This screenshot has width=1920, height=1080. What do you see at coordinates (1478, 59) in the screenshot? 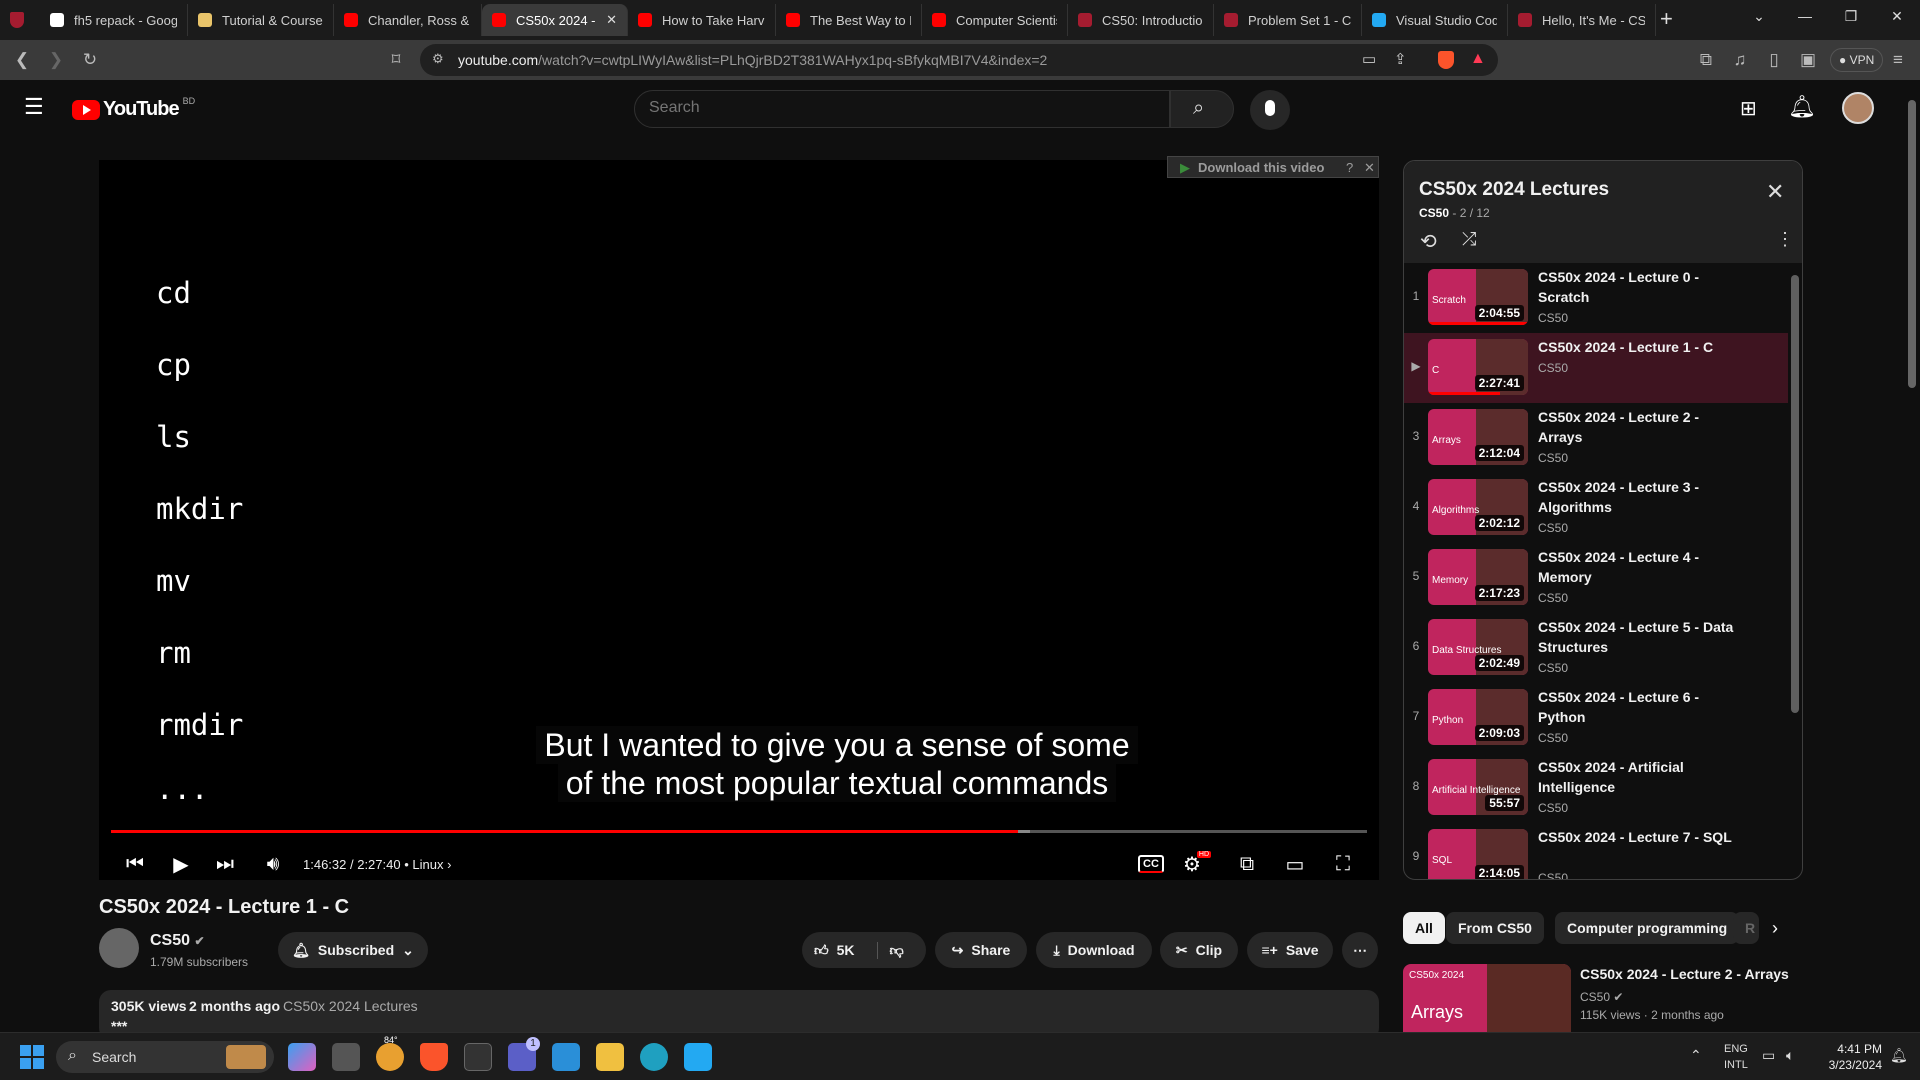
I see `brave-rewards-icon: ▲` at bounding box center [1478, 59].